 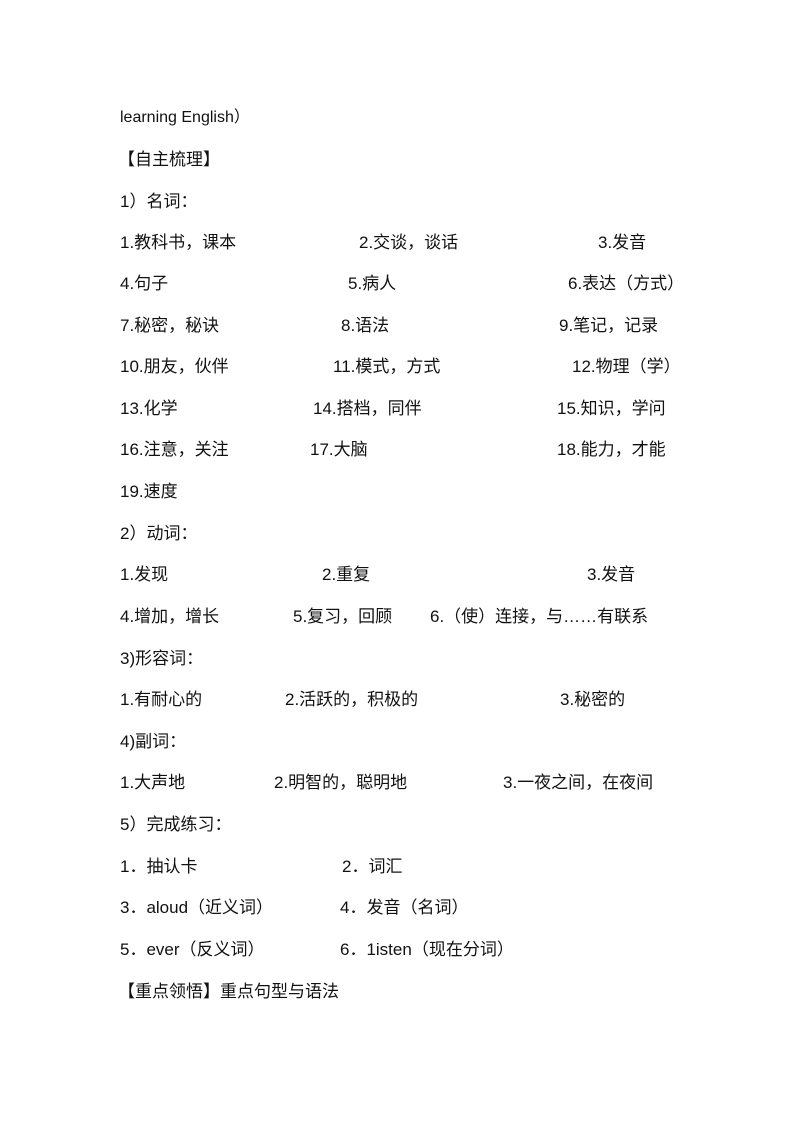 What do you see at coordinates (409, 242) in the screenshot?
I see `noun-item: 2.交谈，谈话` at bounding box center [409, 242].